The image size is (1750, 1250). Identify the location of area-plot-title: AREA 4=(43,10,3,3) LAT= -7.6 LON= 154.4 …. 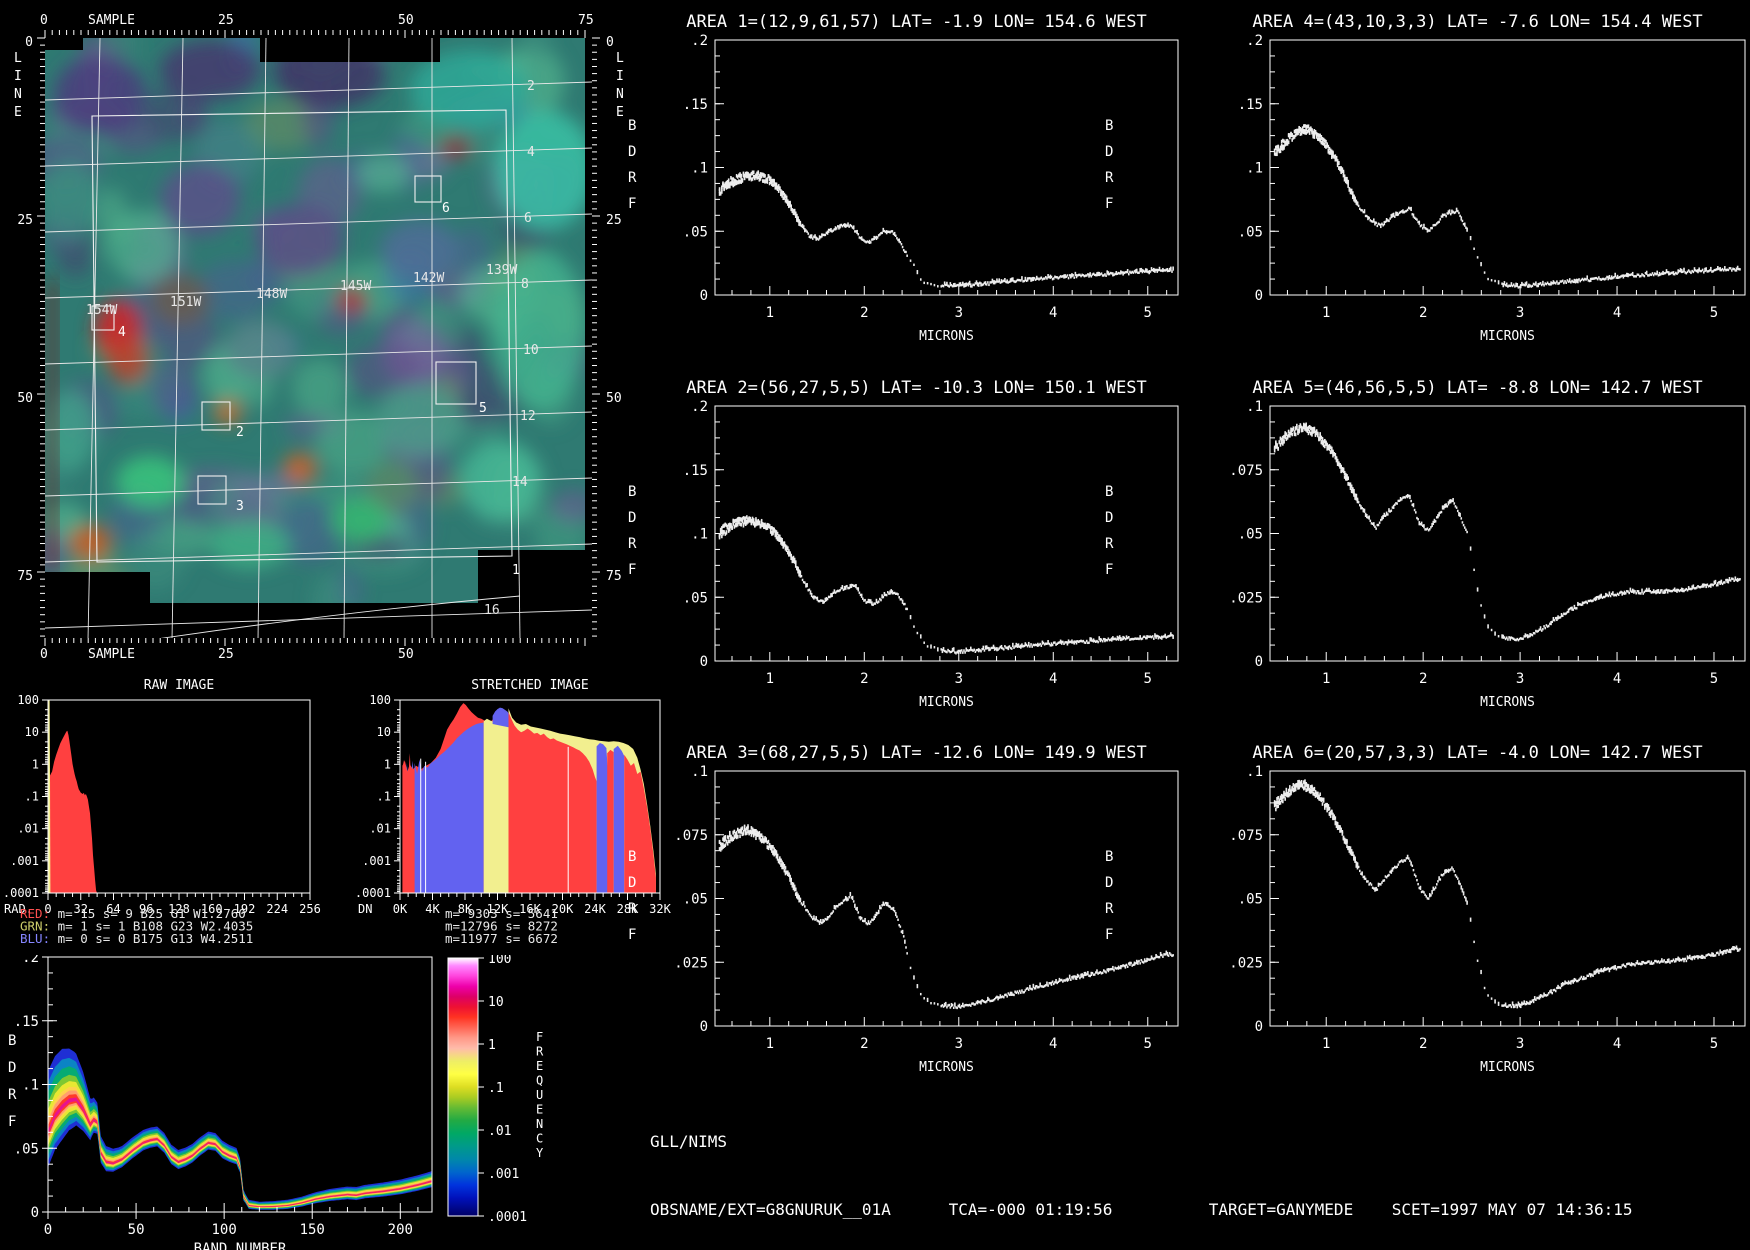
(1477, 22).